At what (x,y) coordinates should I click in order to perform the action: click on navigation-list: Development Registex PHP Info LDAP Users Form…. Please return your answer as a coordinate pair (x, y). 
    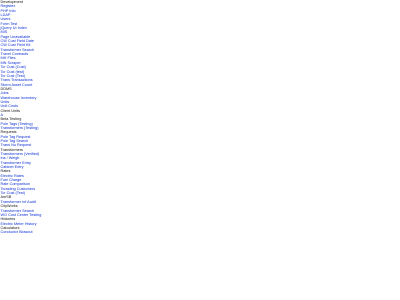
    Looking at the image, I should click on (21, 117).